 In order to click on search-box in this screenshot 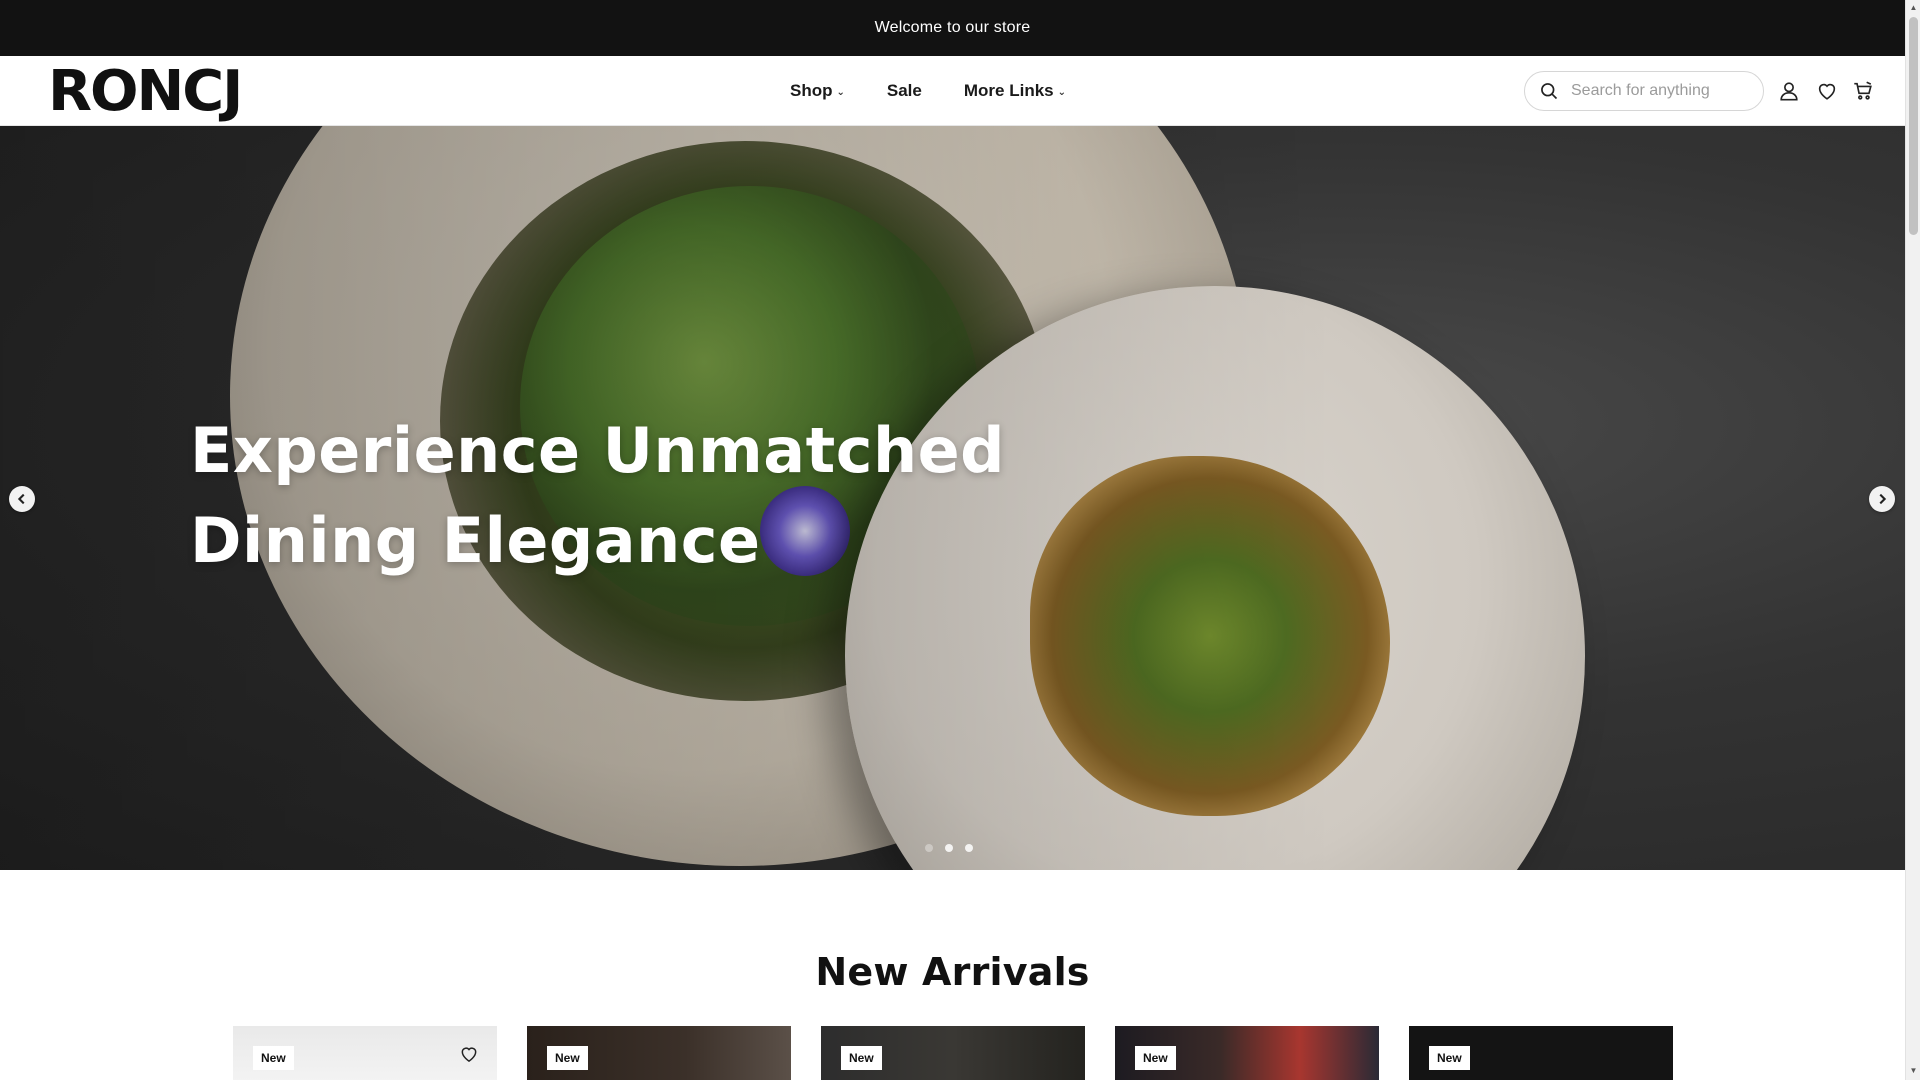, I will do `click(1644, 91)`.